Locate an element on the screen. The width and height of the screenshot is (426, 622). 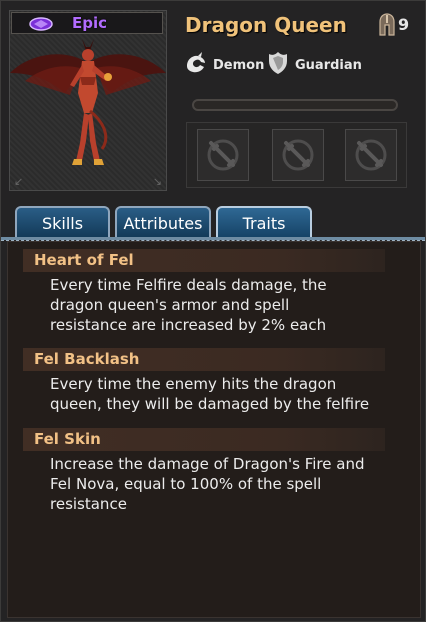
tab-skills: Skills is located at coordinates (62, 222).